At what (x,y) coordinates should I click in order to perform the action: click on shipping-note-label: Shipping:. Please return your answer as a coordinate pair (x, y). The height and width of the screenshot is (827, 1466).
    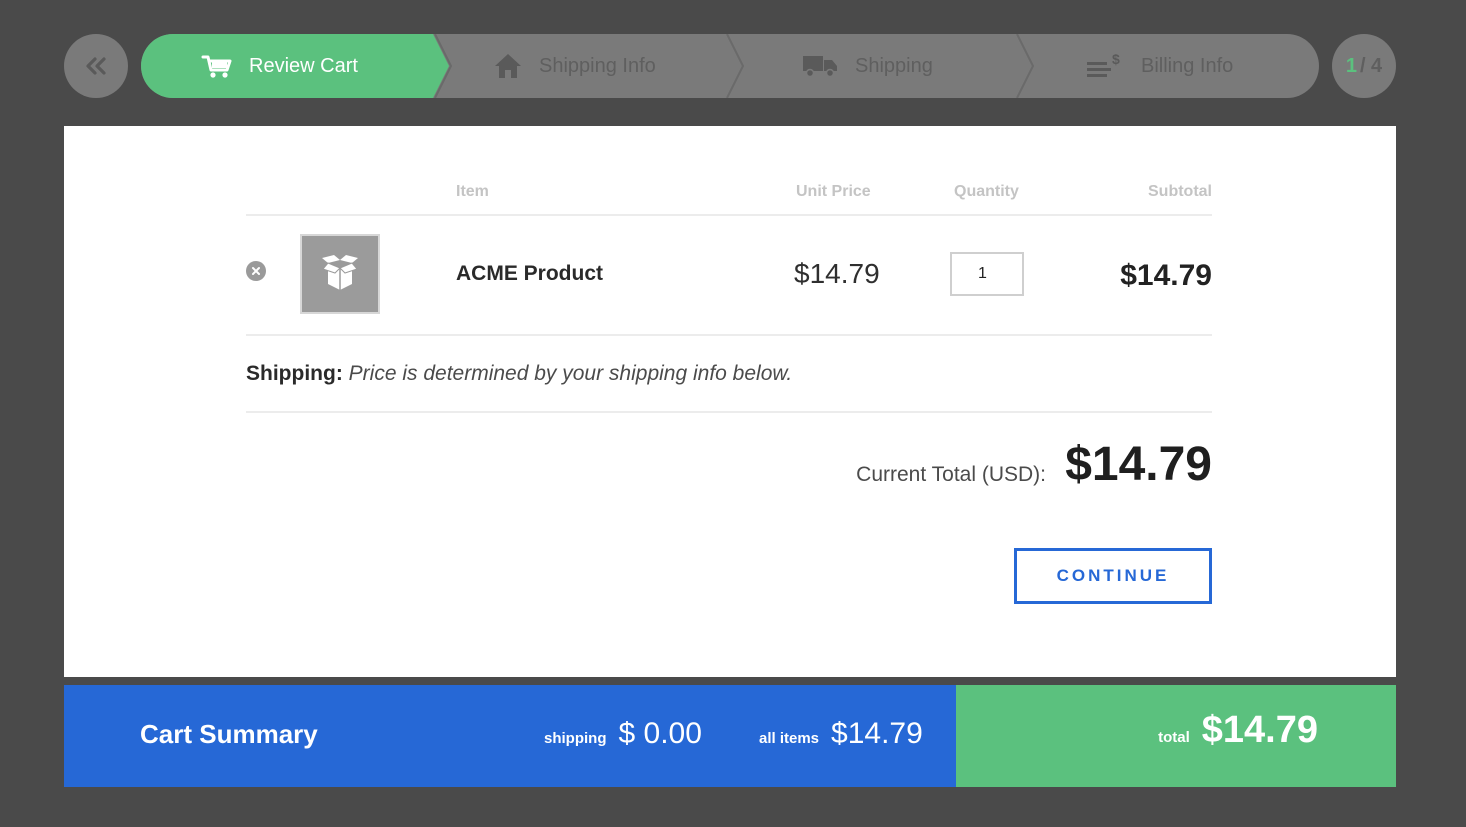
    Looking at the image, I should click on (294, 373).